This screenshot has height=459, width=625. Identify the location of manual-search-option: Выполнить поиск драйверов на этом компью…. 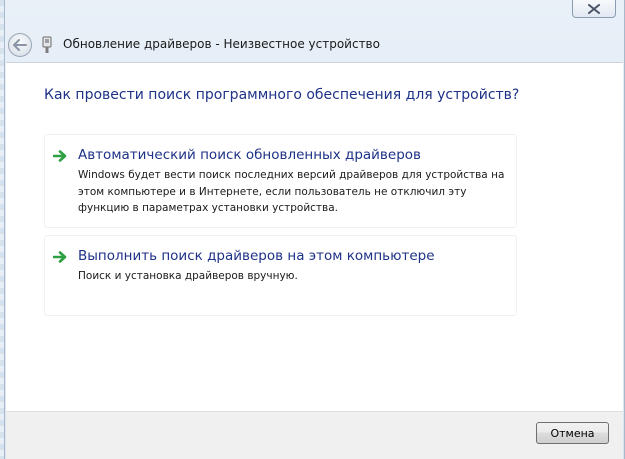
(280, 275).